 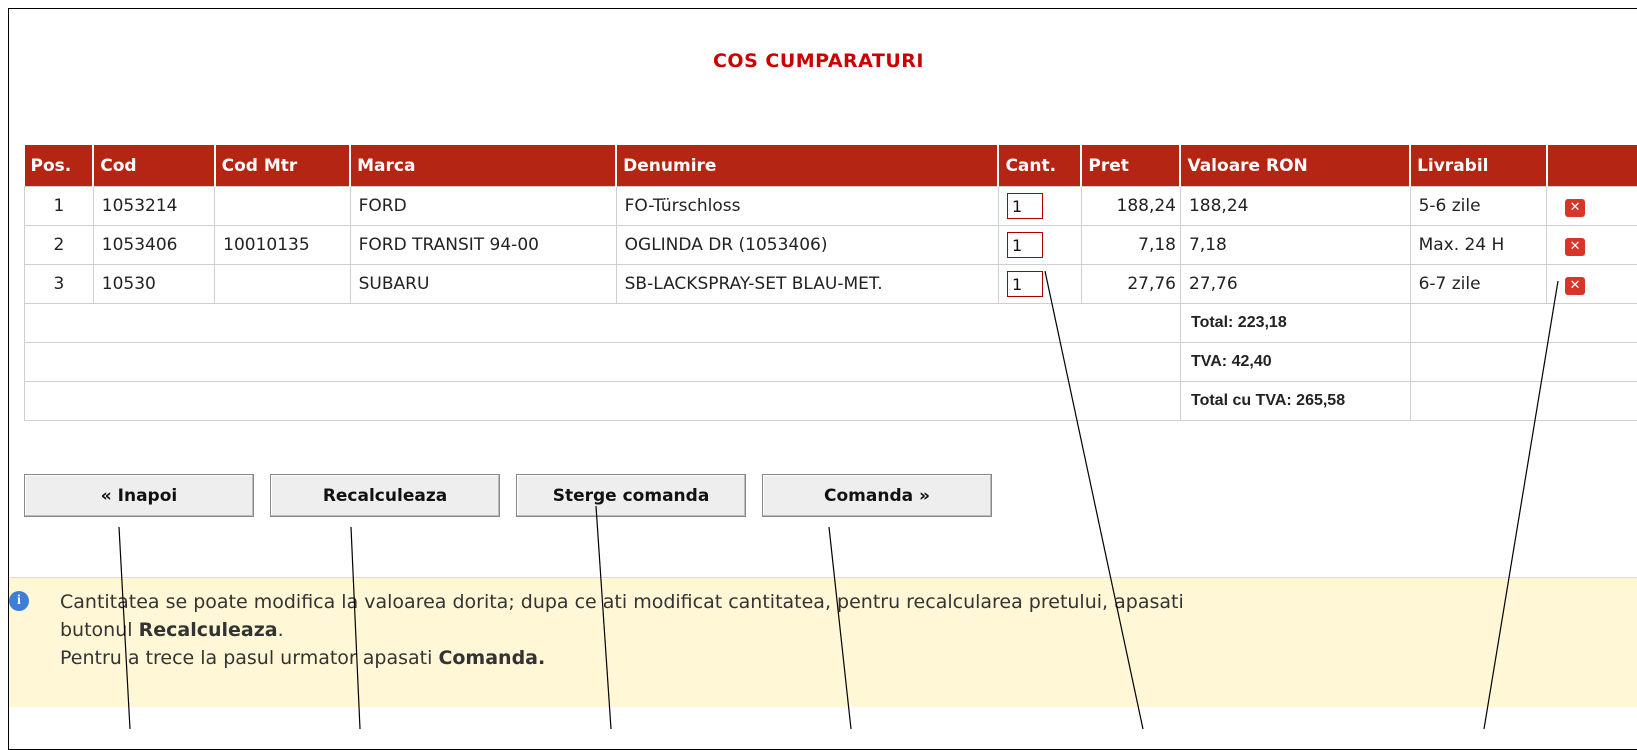 What do you see at coordinates (59, 284) in the screenshot?
I see `cell-pos: 3` at bounding box center [59, 284].